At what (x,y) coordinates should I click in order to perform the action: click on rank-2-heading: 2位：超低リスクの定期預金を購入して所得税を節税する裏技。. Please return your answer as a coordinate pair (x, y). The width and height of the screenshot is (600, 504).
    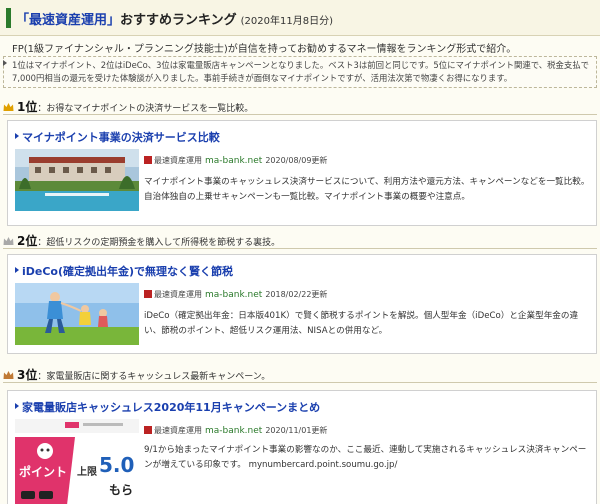
    Looking at the image, I should click on (300, 240).